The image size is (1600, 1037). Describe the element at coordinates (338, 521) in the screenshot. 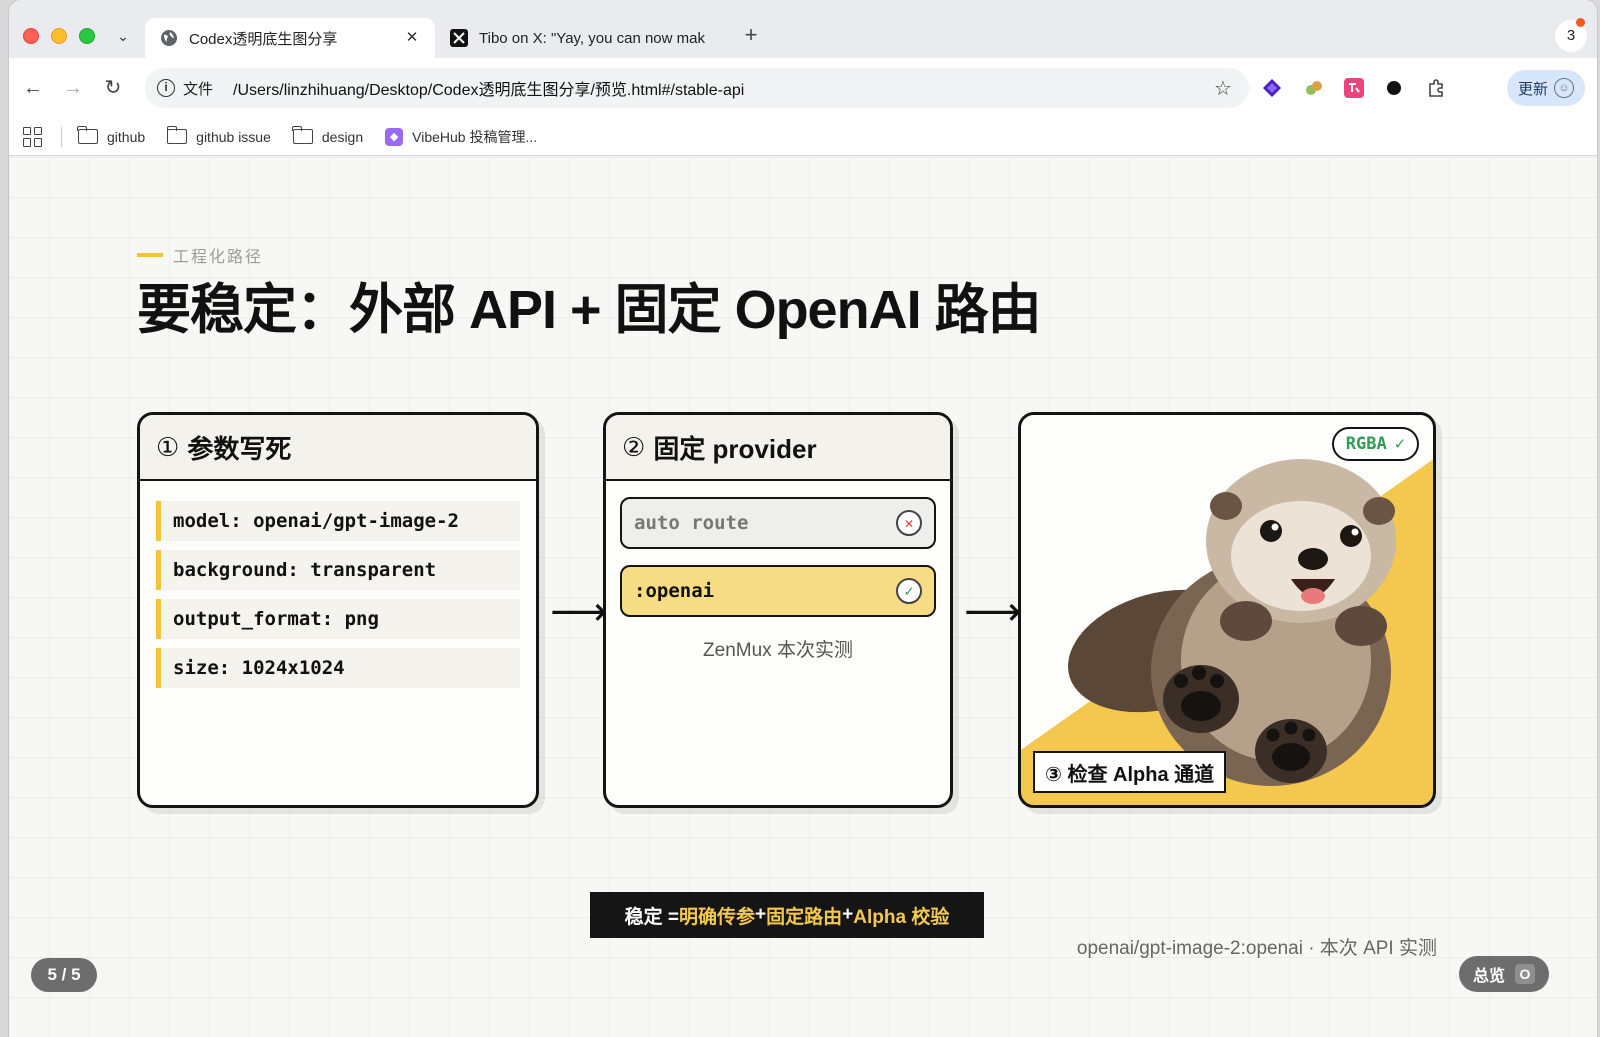

I see `param-row: model: openai/gpt-image-2` at that location.